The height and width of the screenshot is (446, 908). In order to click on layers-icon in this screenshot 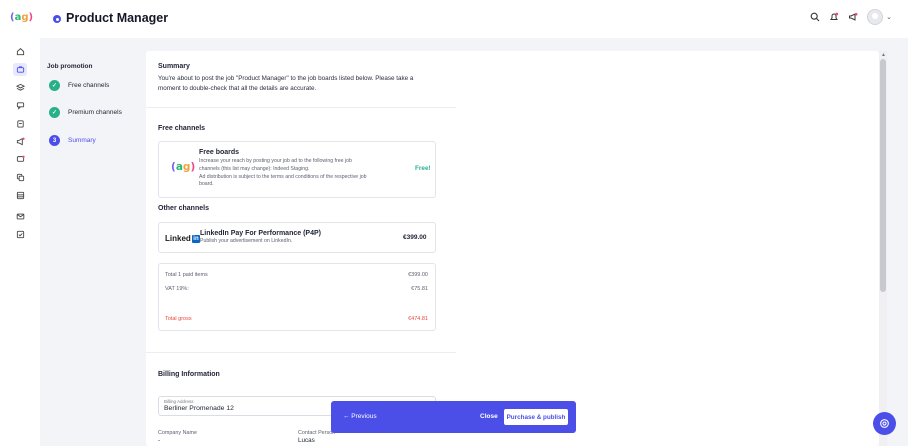, I will do `click(20, 87)`.